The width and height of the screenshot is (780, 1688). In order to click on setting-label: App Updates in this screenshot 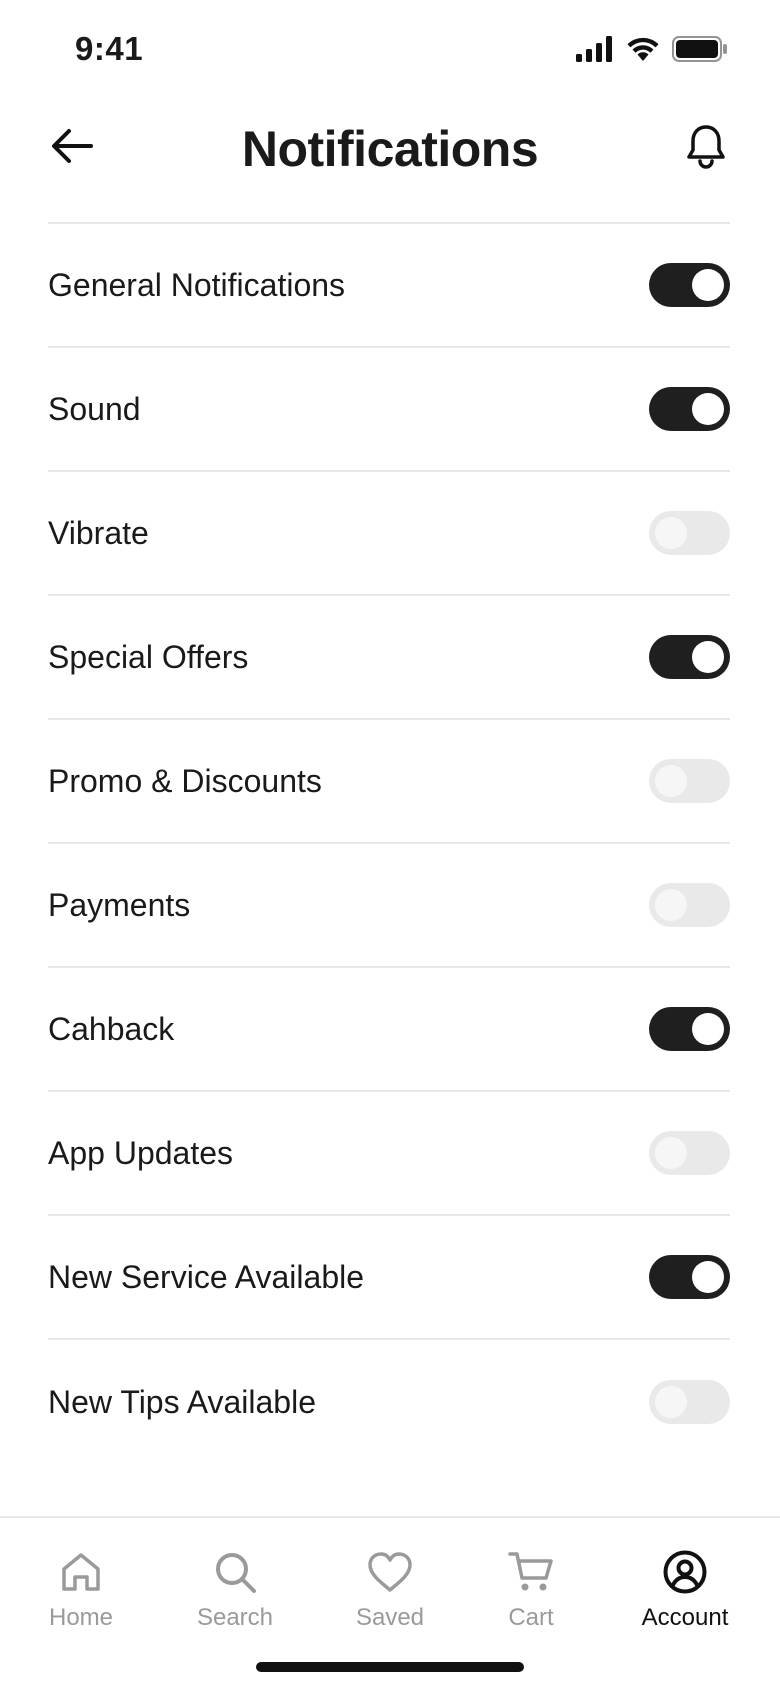, I will do `click(141, 1152)`.